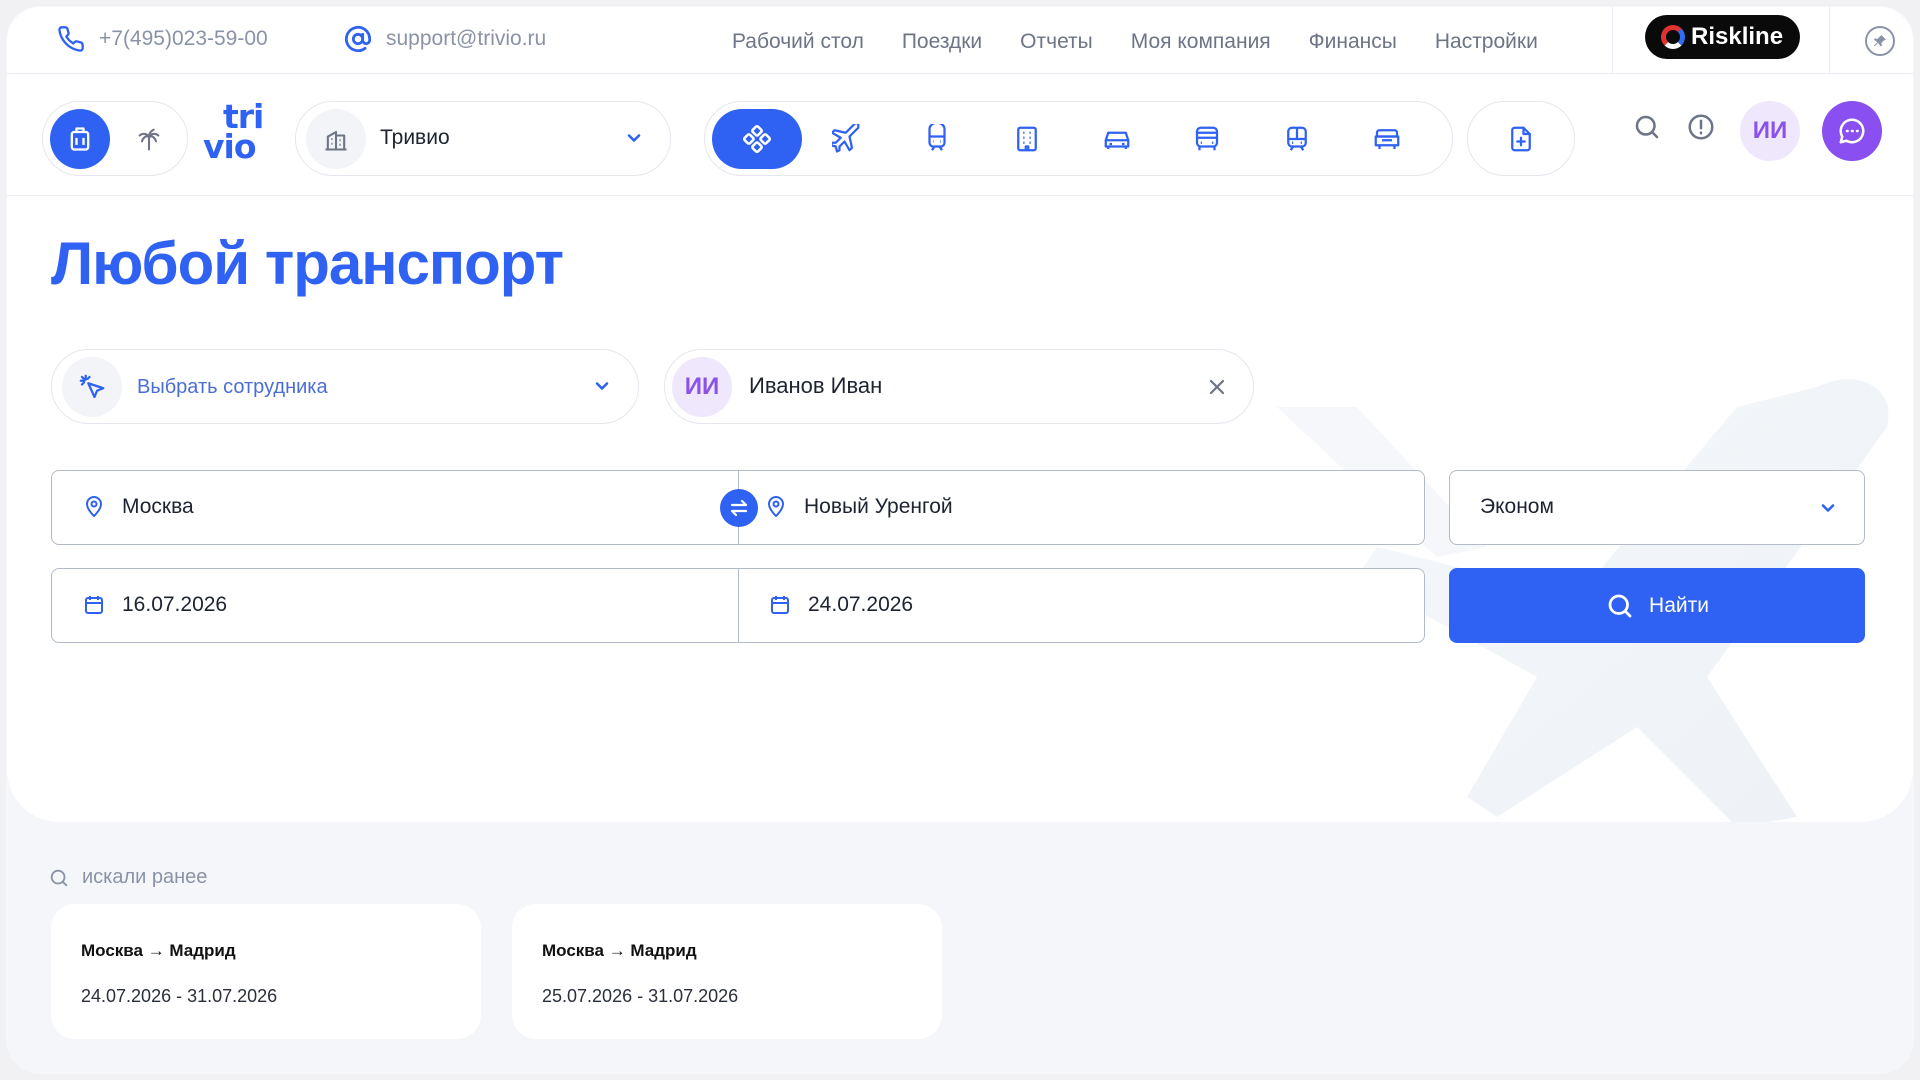 The width and height of the screenshot is (1920, 1080). I want to click on date-from-value: 16.07.2026, so click(175, 604).